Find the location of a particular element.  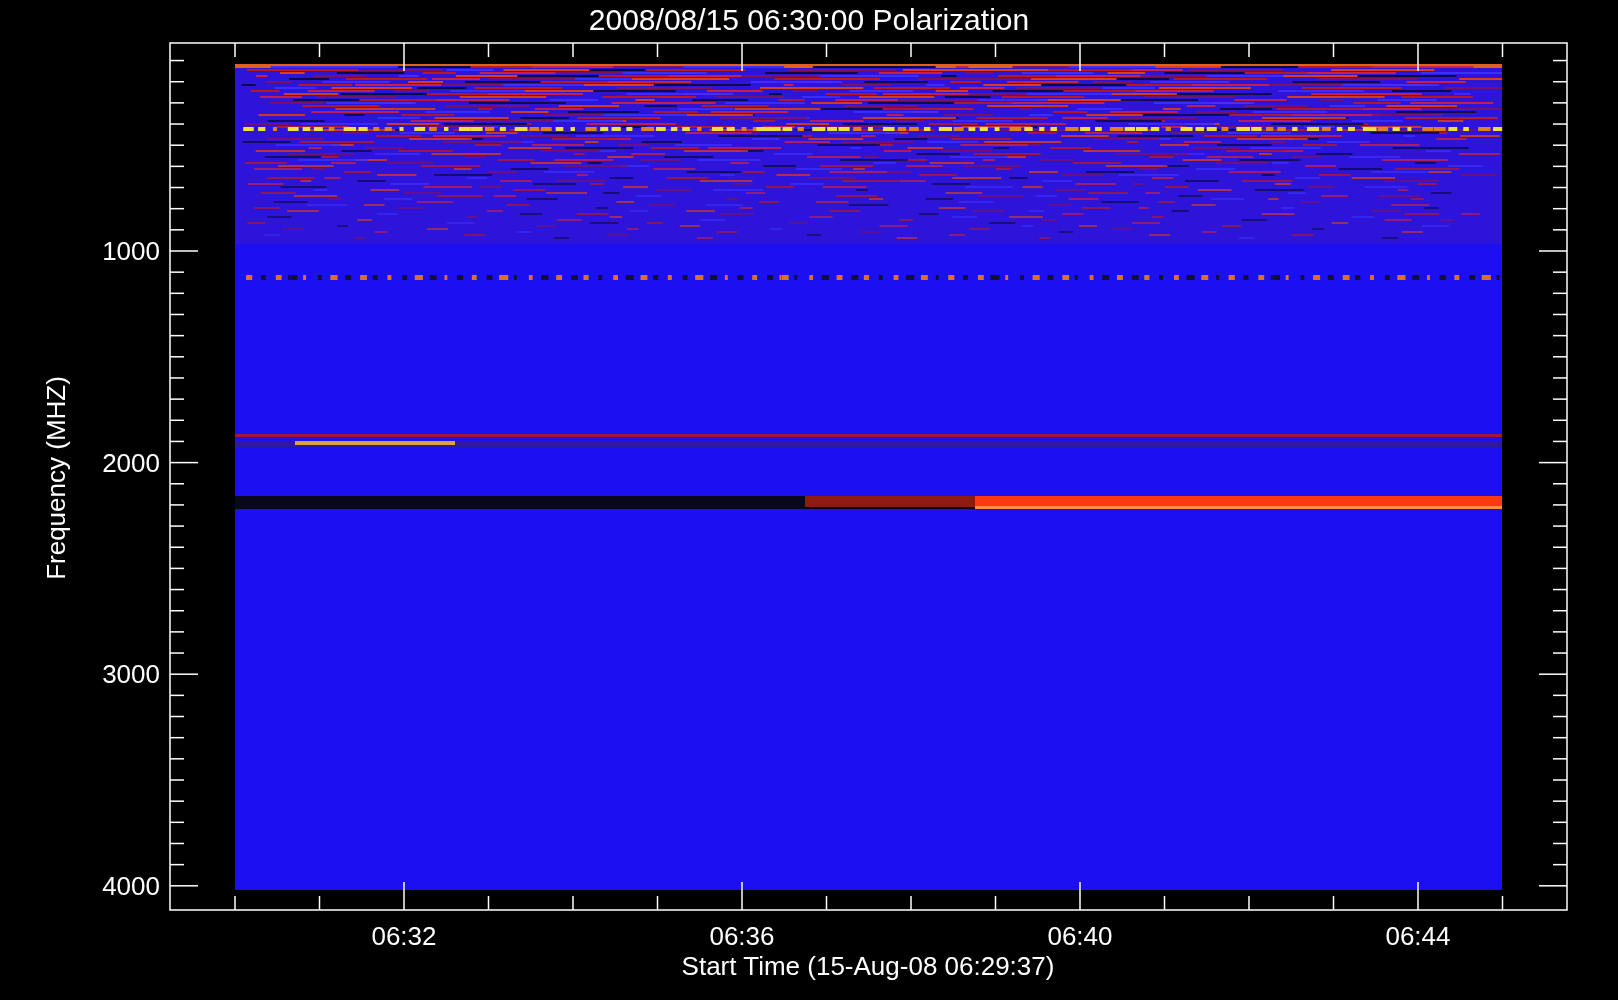

tick-label: 2000 is located at coordinates (131, 462).